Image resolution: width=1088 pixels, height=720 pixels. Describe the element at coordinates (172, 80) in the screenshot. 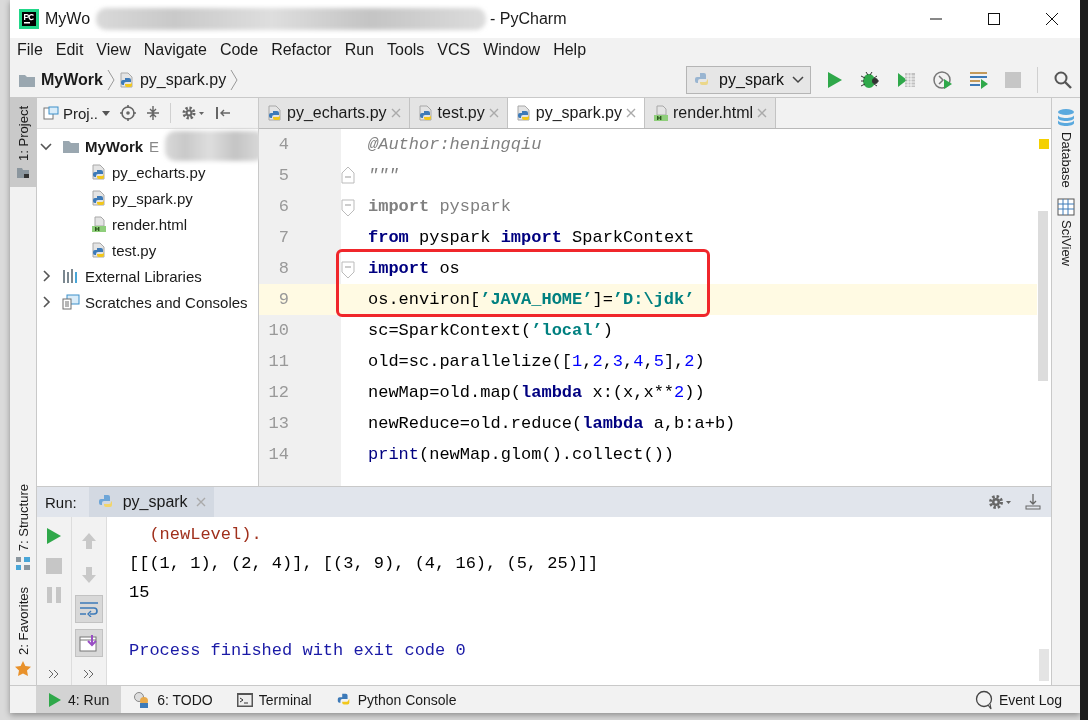

I see `breadcrumb: py_spark.py` at that location.